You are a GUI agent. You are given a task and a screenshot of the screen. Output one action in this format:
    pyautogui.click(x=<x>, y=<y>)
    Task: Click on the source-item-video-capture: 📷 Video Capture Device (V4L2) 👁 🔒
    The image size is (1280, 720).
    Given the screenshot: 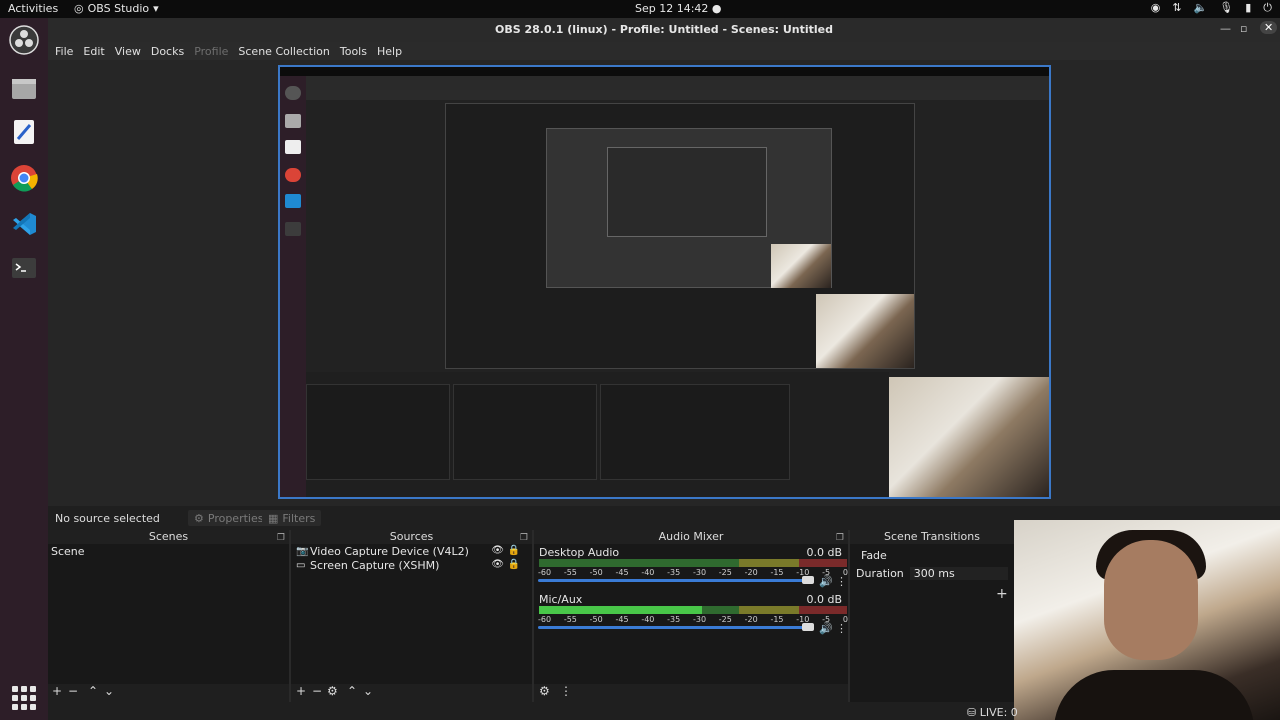 What is the action you would take?
    pyautogui.click(x=411, y=551)
    